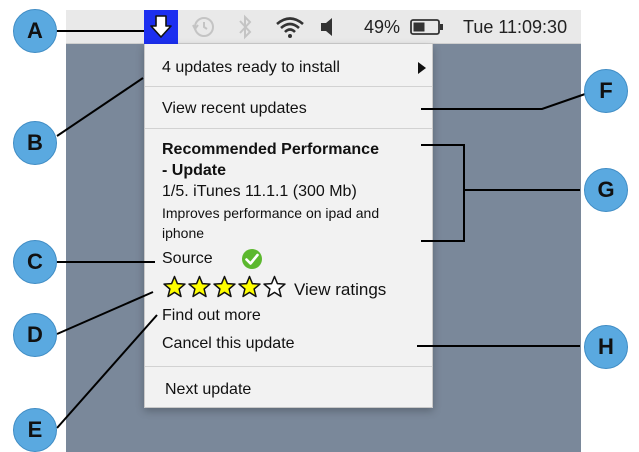 The width and height of the screenshot is (639, 452). I want to click on leader-line-f, so click(505, 101).